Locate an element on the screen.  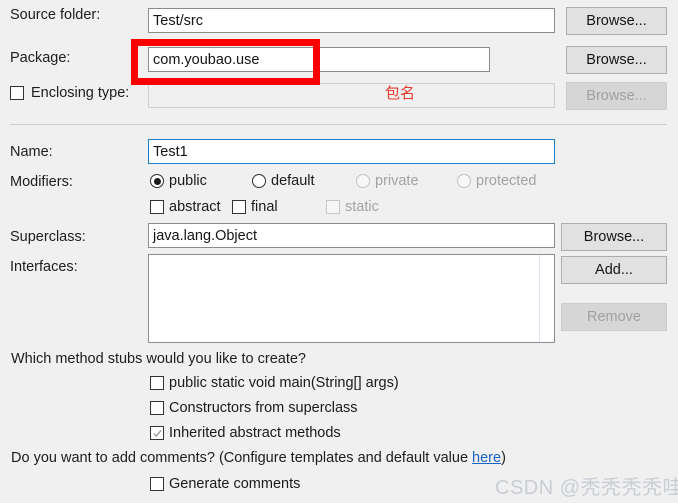
modifier-checkbox-final-label: final is located at coordinates (264, 207).